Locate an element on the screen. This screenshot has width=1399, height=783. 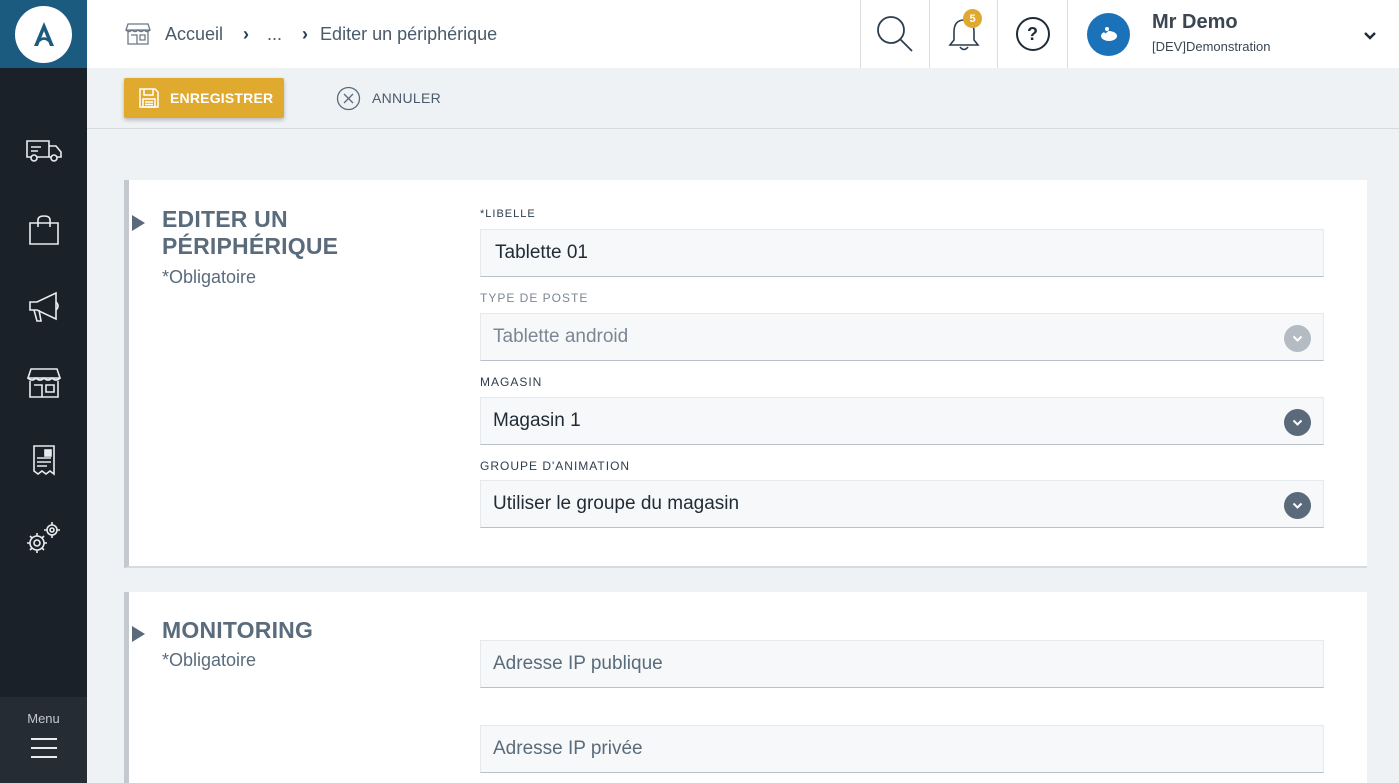
type-poste-value: Tablette android is located at coordinates (561, 336).